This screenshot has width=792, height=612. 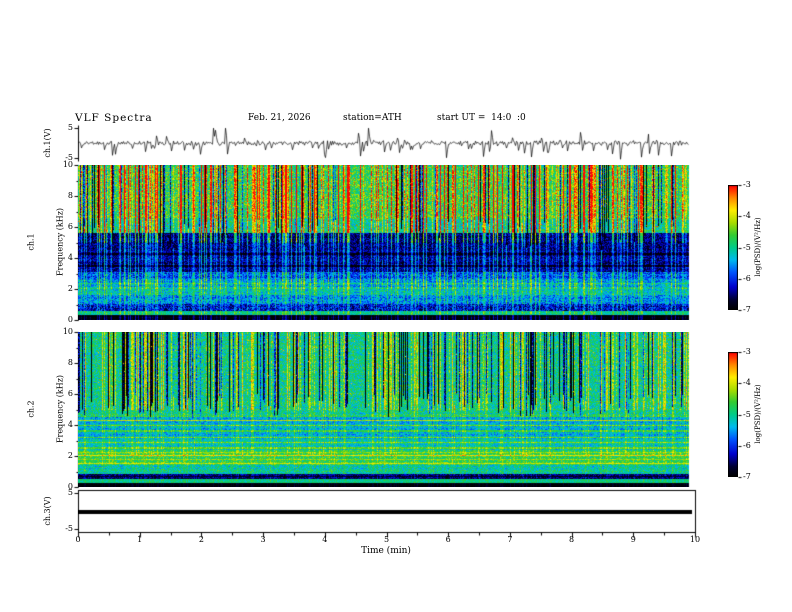 What do you see at coordinates (201, 539) in the screenshot?
I see `x-tick-label: 2` at bounding box center [201, 539].